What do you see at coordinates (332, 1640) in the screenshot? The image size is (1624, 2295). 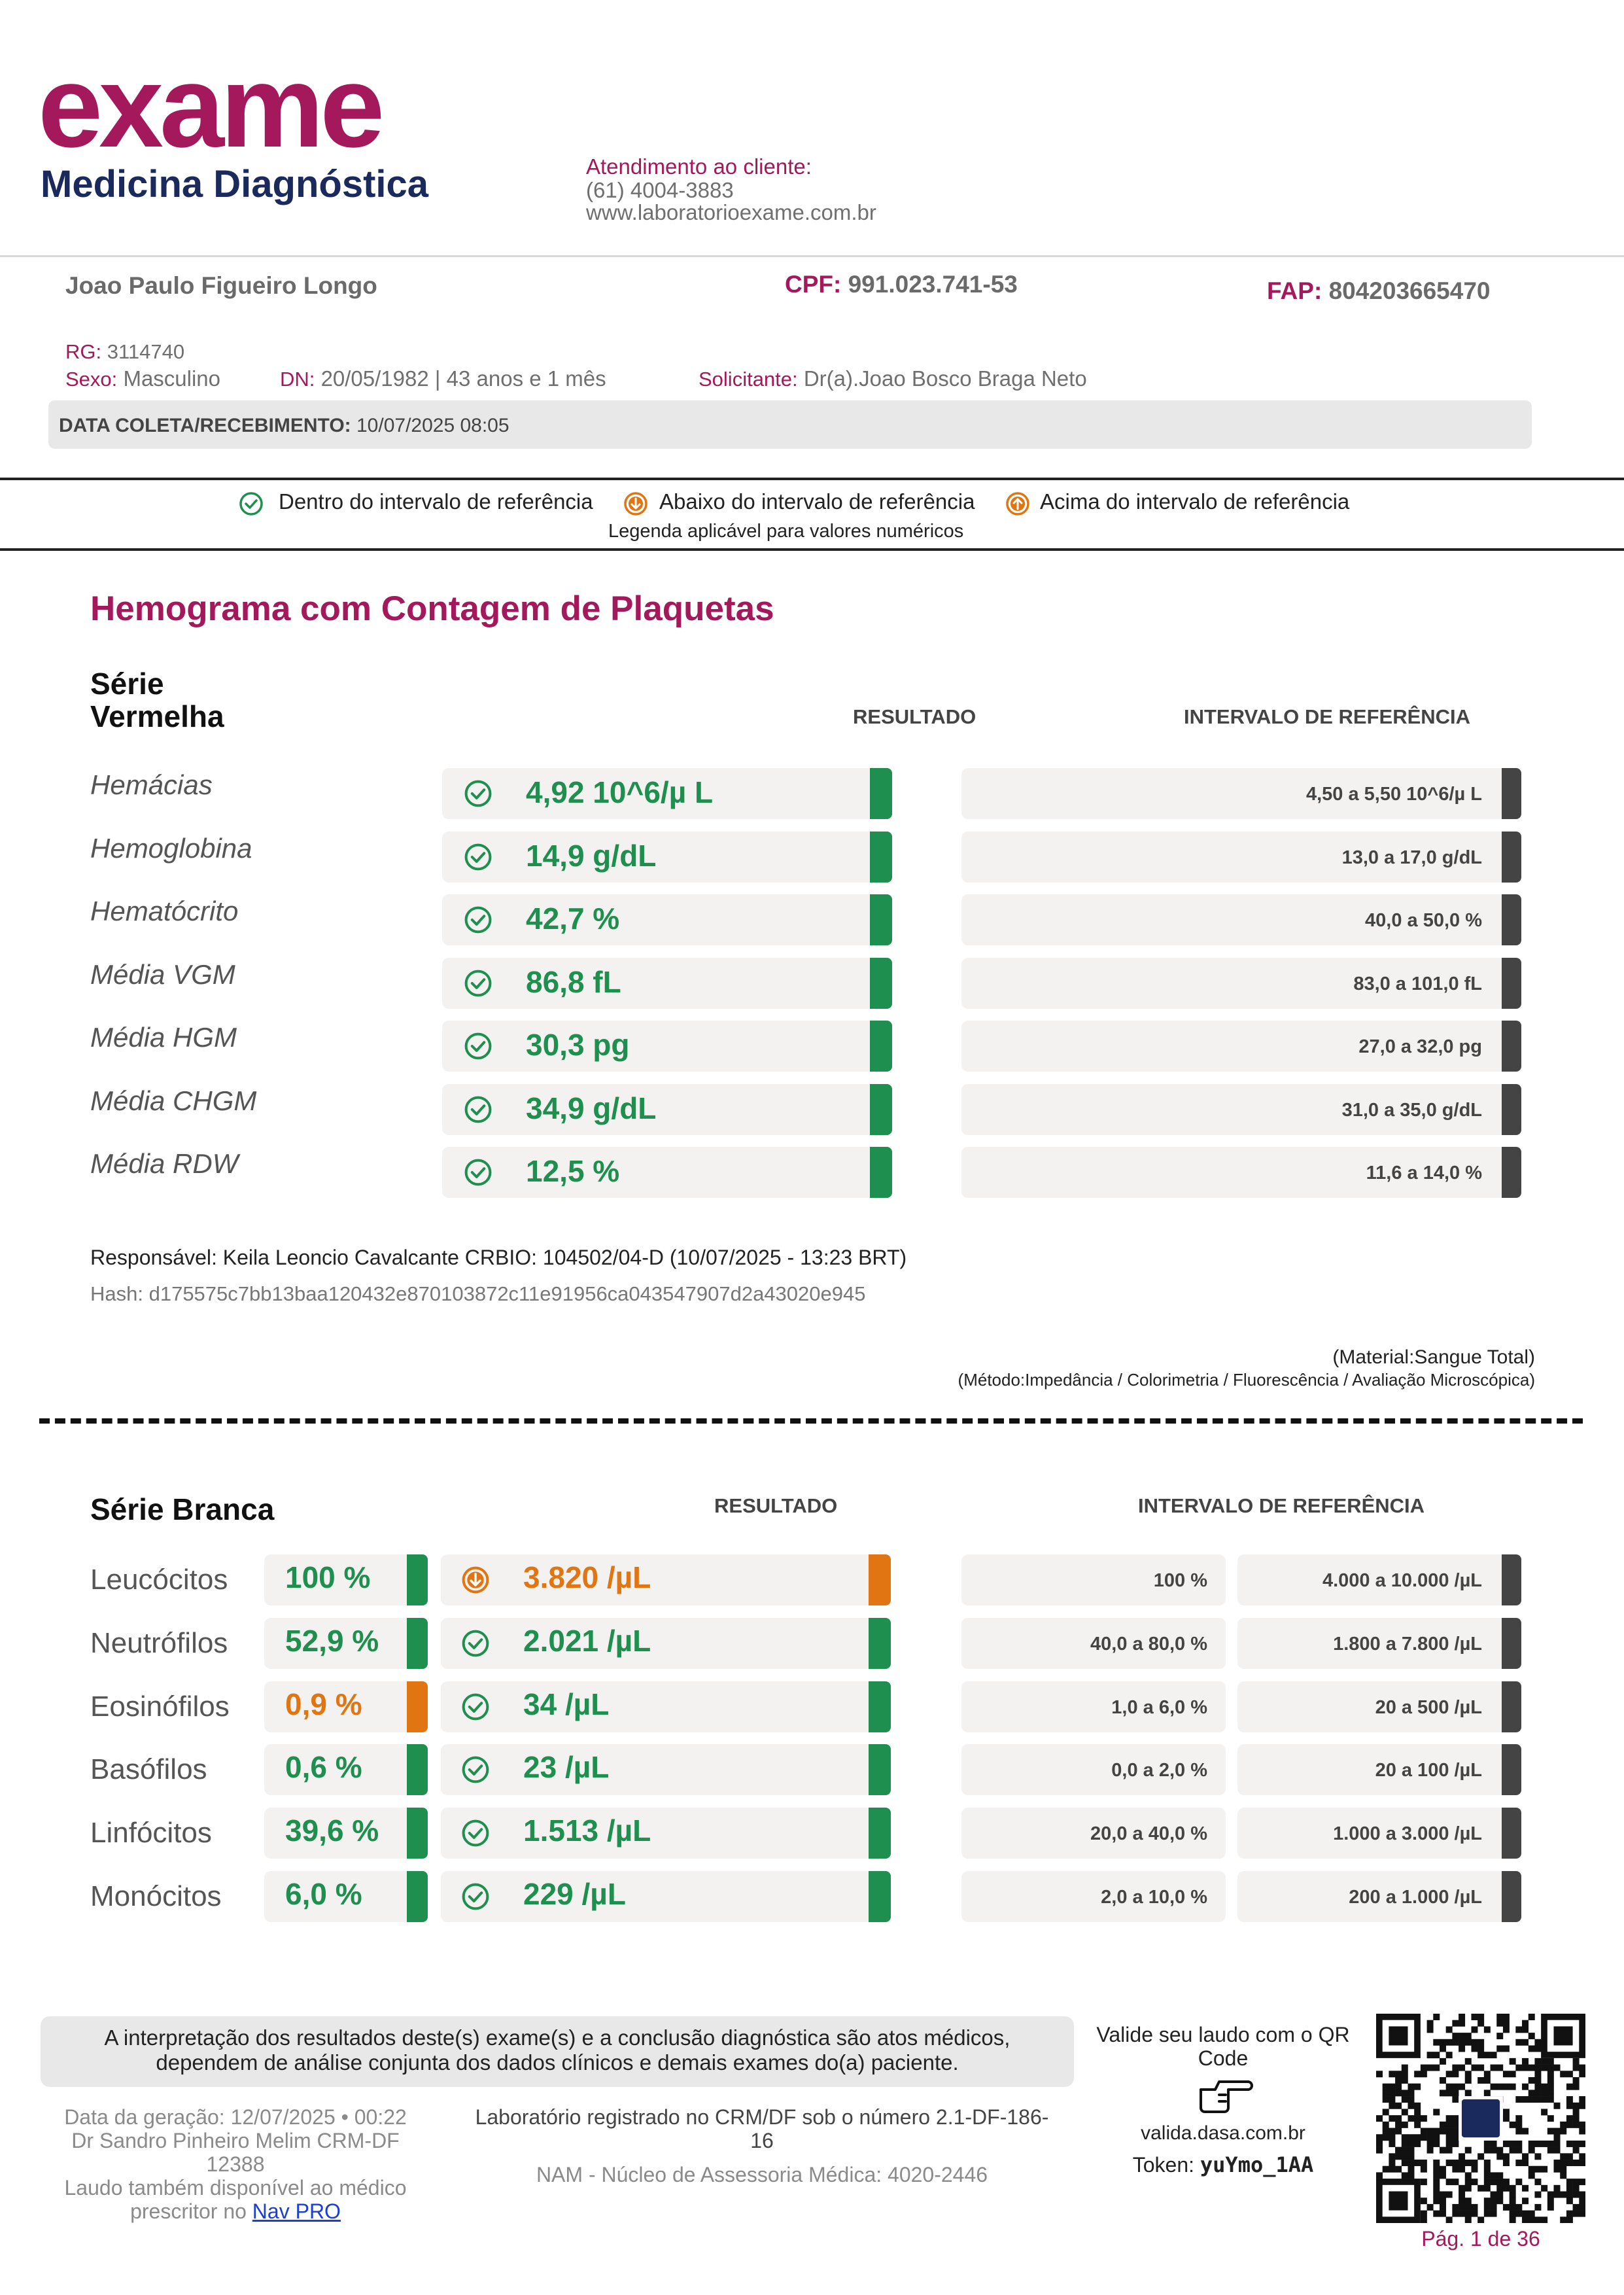 I see `pct-value: 52,9 %` at bounding box center [332, 1640].